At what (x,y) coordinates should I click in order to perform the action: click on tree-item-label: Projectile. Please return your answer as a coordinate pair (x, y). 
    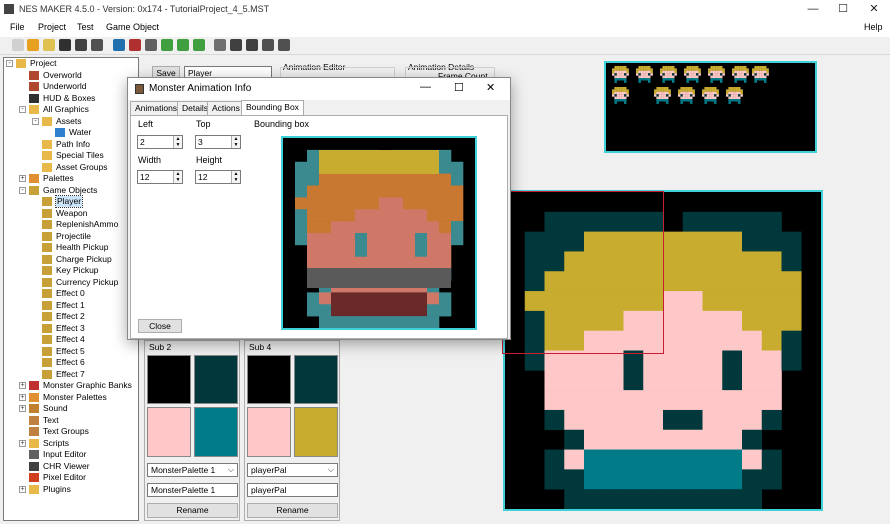
    Looking at the image, I should click on (73, 235).